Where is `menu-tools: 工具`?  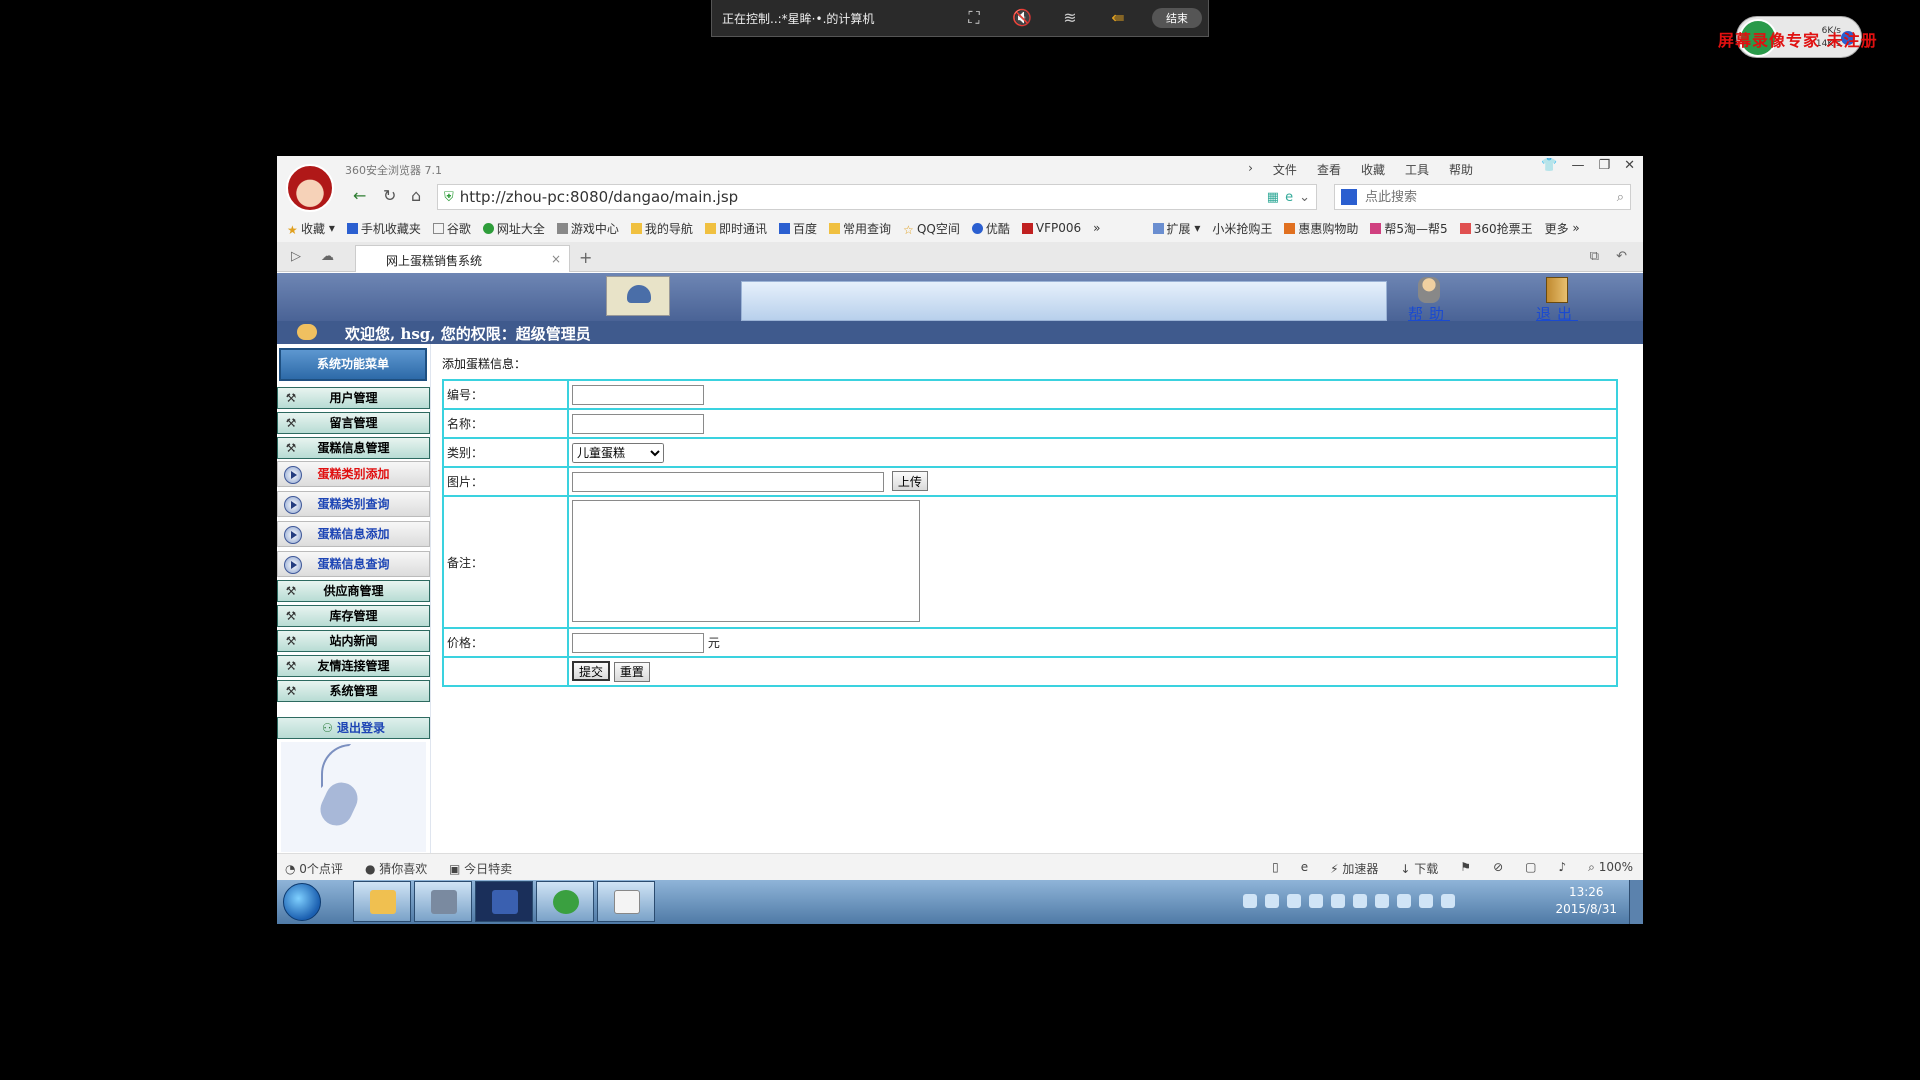 menu-tools: 工具 is located at coordinates (1417, 169).